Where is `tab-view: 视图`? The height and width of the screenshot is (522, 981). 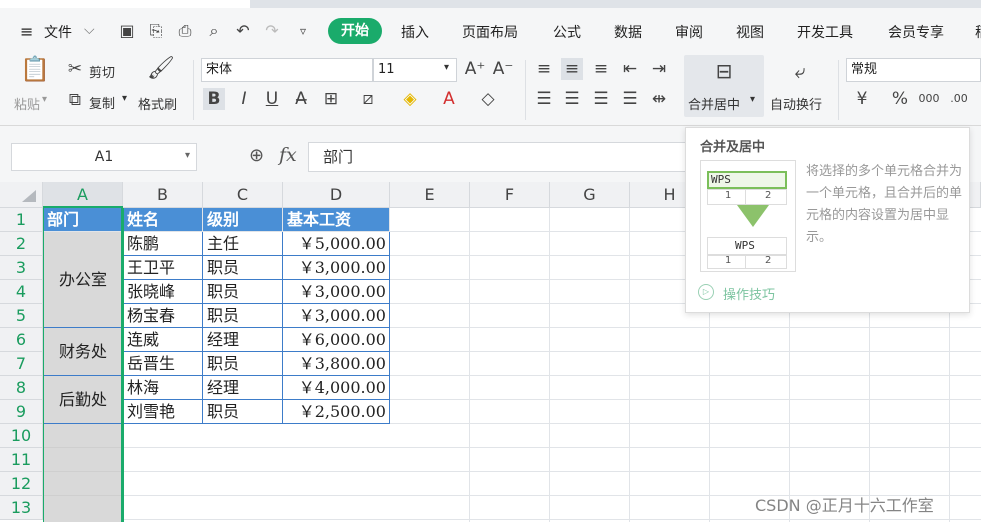
tab-view: 视图 is located at coordinates (750, 32).